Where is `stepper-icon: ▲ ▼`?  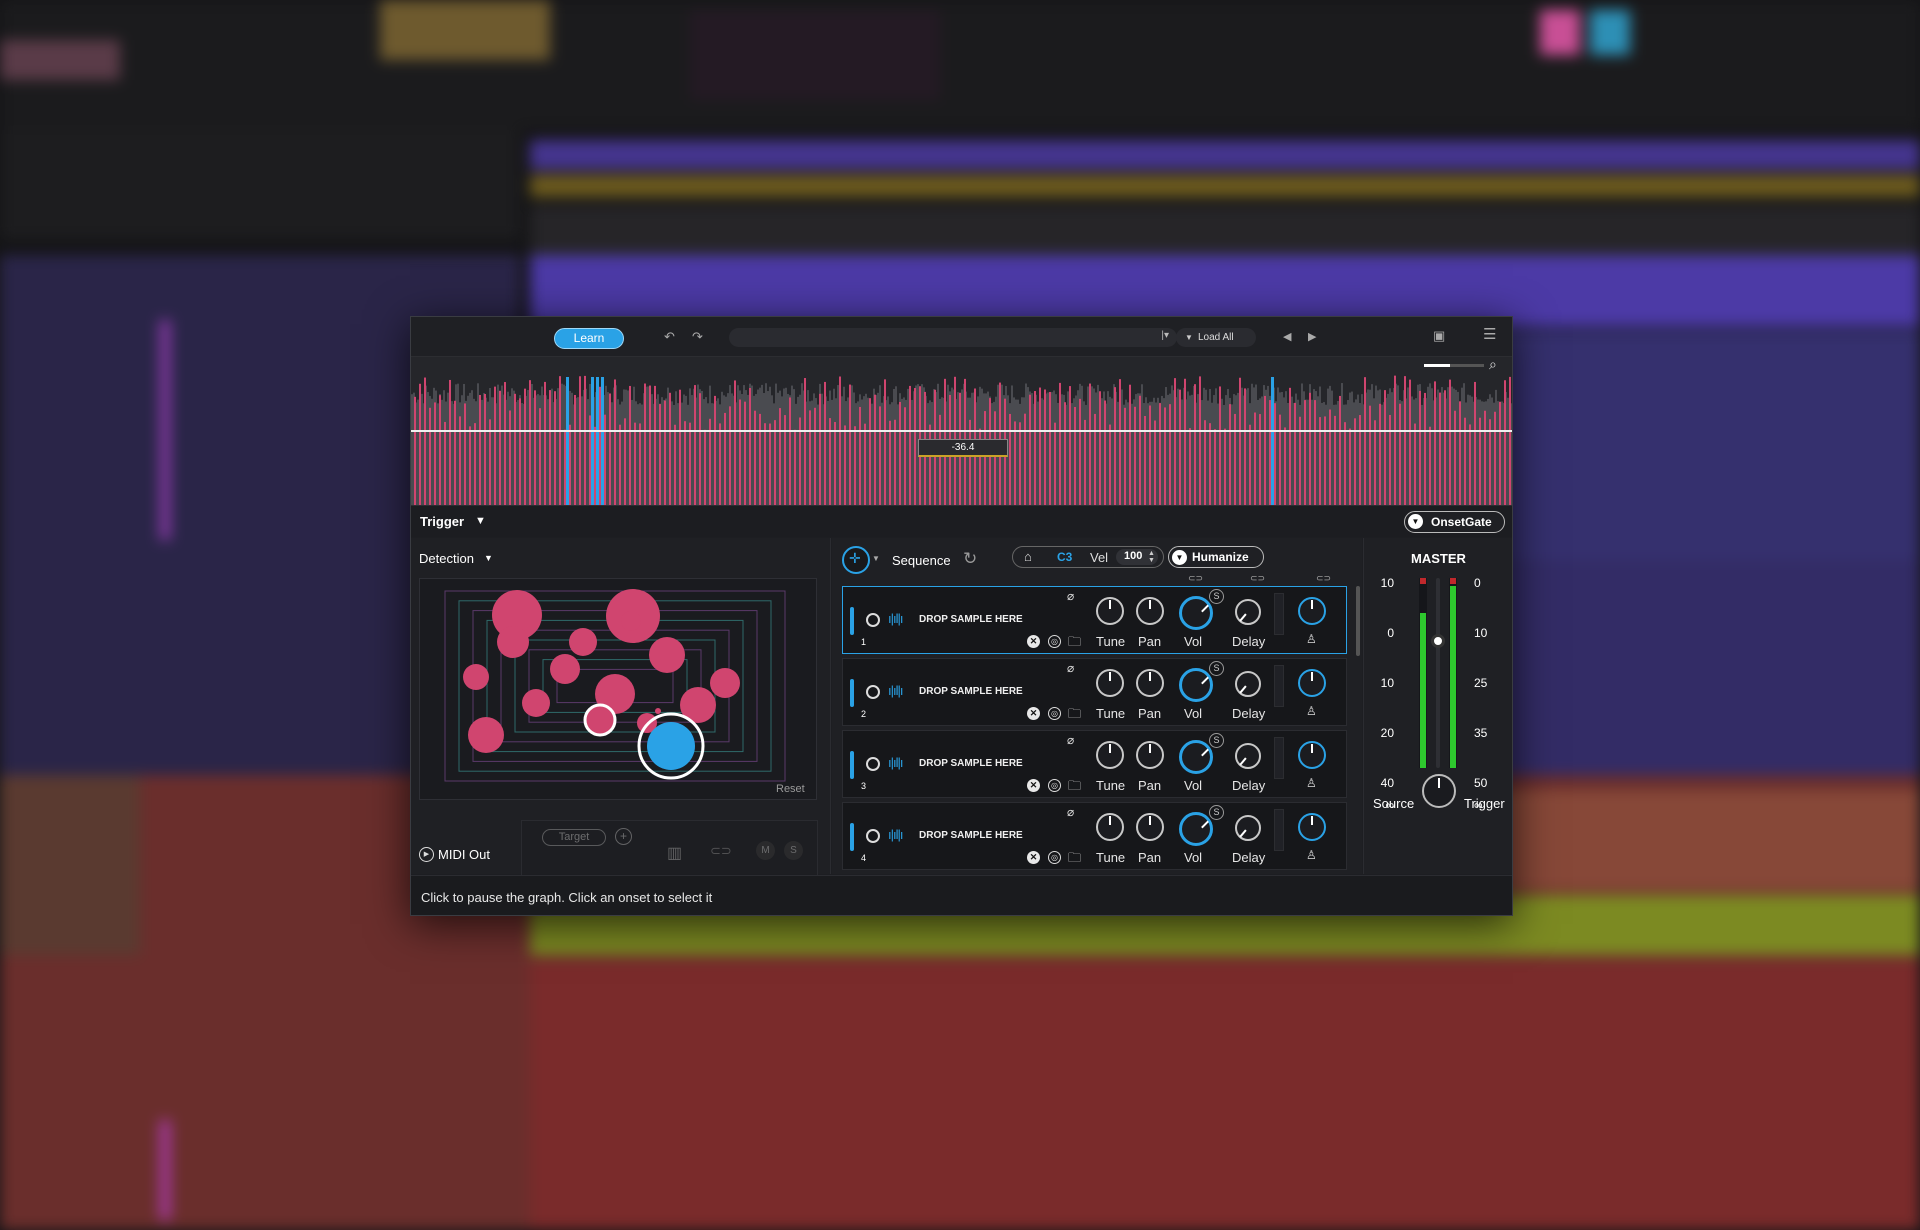
stepper-icon: ▲ ▼ is located at coordinates (1151, 557).